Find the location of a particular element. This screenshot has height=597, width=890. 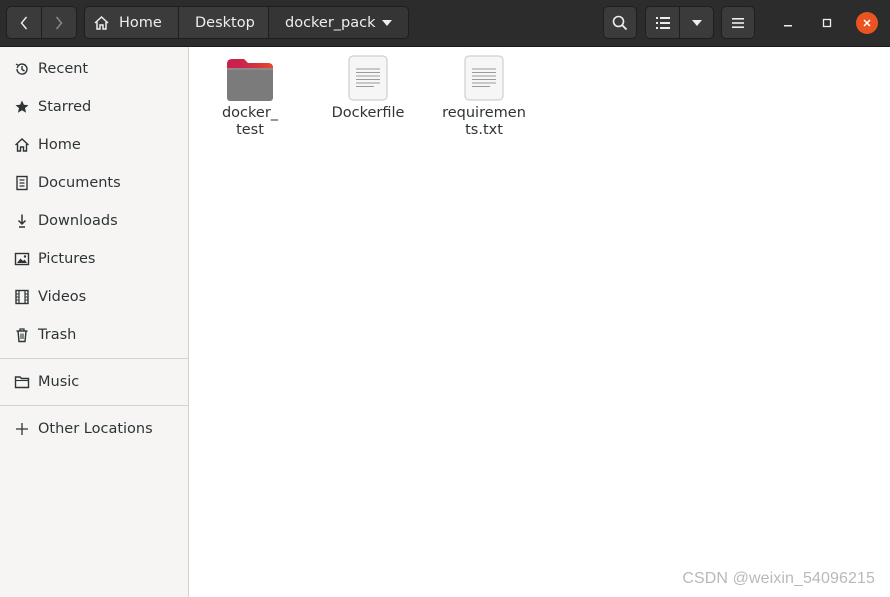

maximize-button is located at coordinates (827, 23).